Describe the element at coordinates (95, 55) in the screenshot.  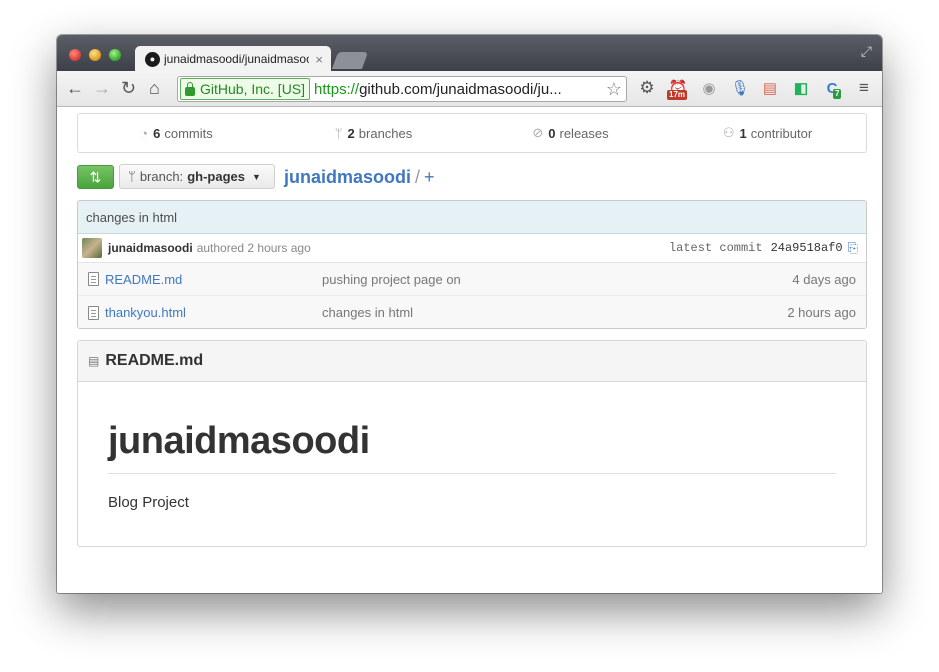
I see `minimize-window-button` at that location.